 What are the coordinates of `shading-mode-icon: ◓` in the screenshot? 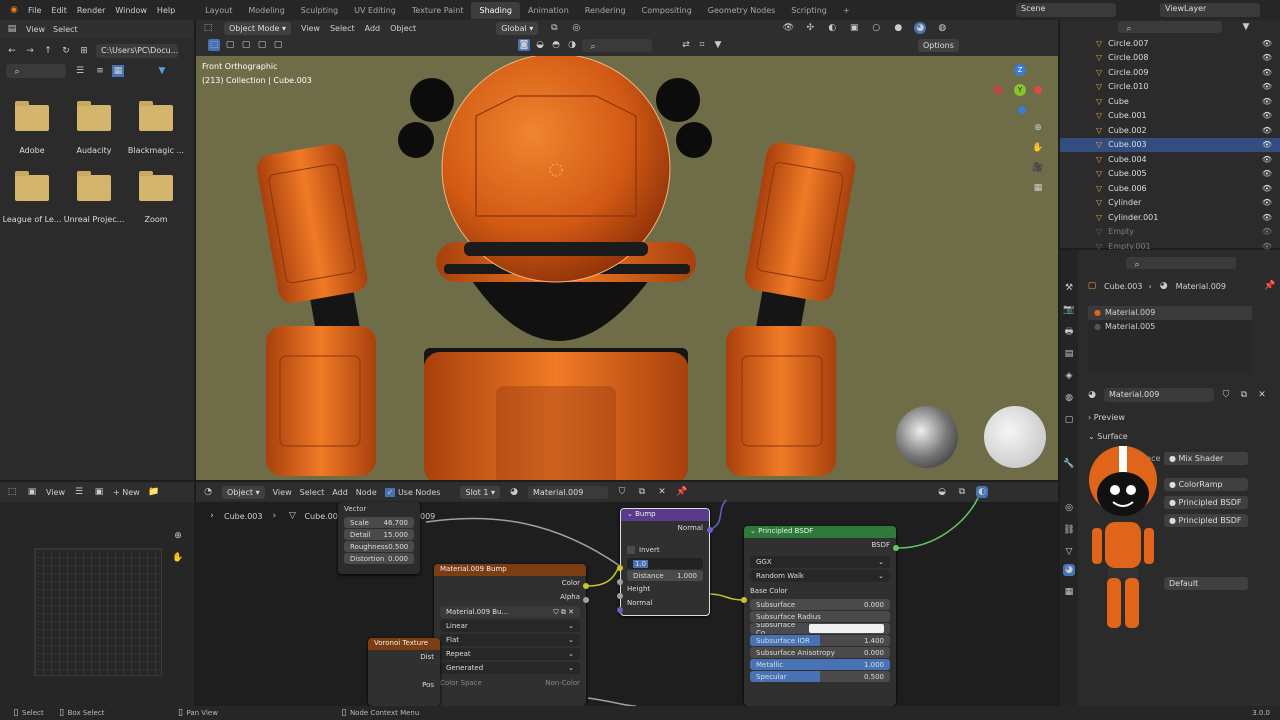 It's located at (556, 45).